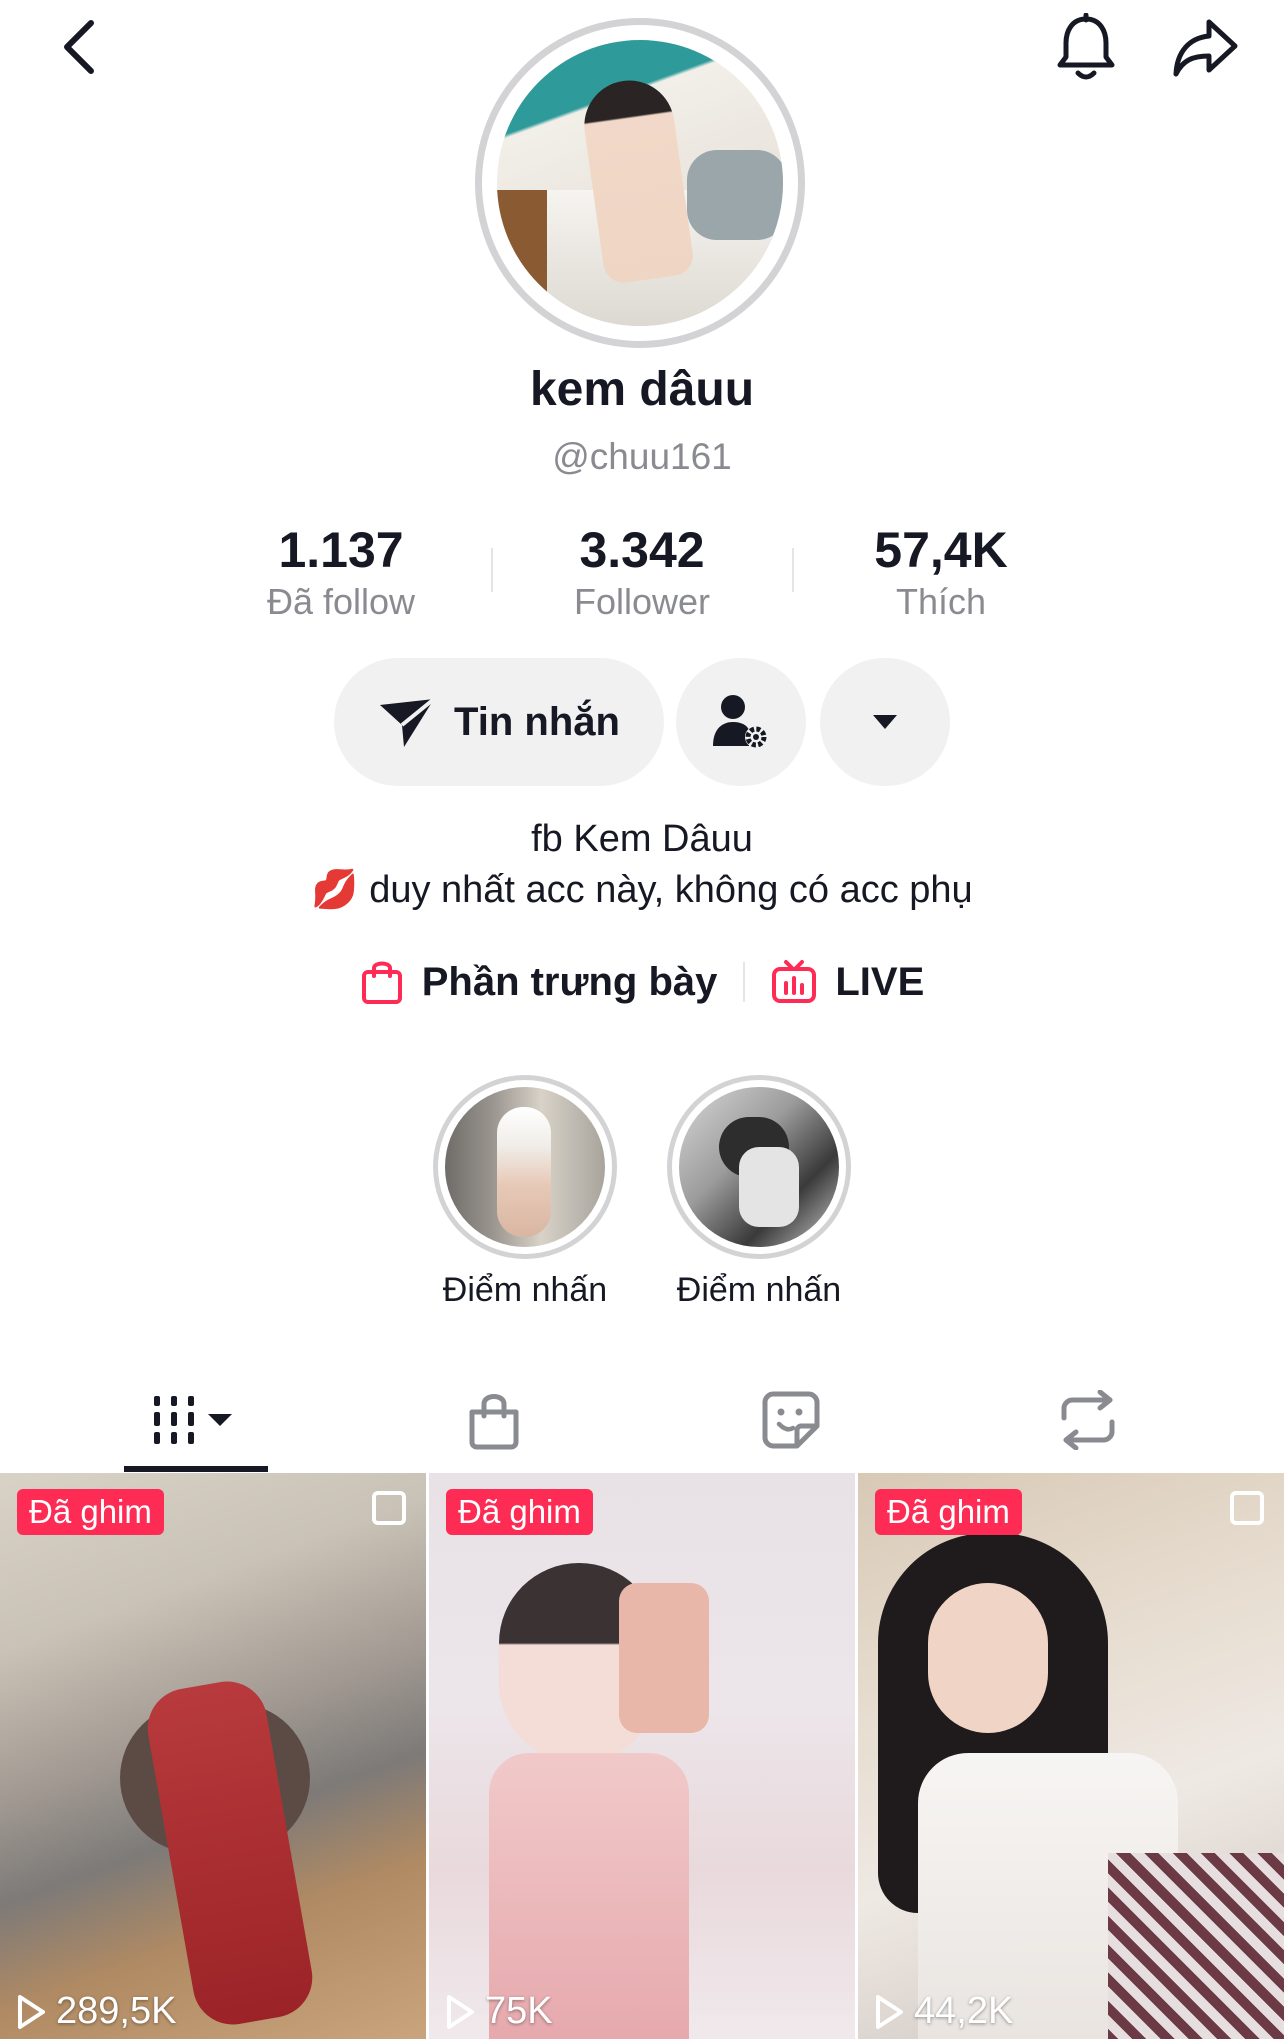 The image size is (1284, 2039). Describe the element at coordinates (537, 721) in the screenshot. I see `message-button-label: Tin nhắn` at that location.